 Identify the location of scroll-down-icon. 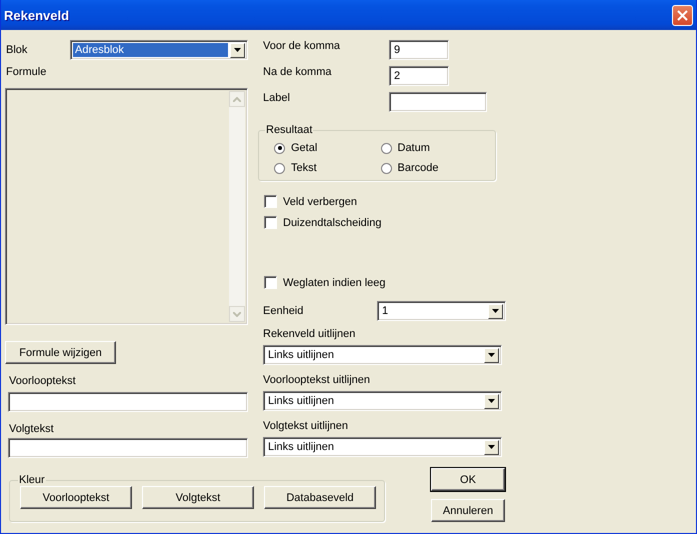
(237, 314).